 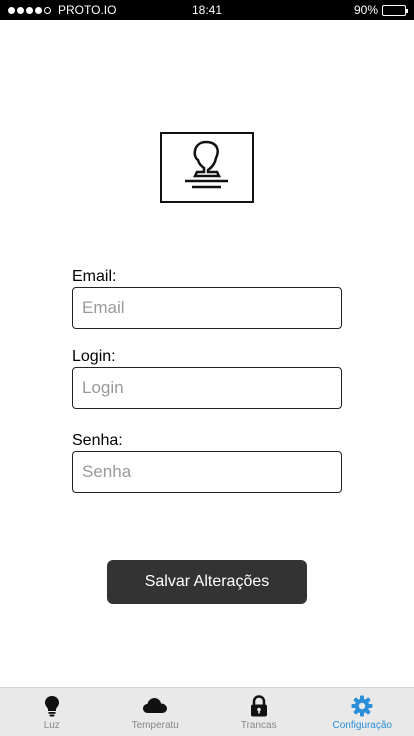 I want to click on status-bar: PROTO.IO 18:41 90%, so click(x=207, y=10).